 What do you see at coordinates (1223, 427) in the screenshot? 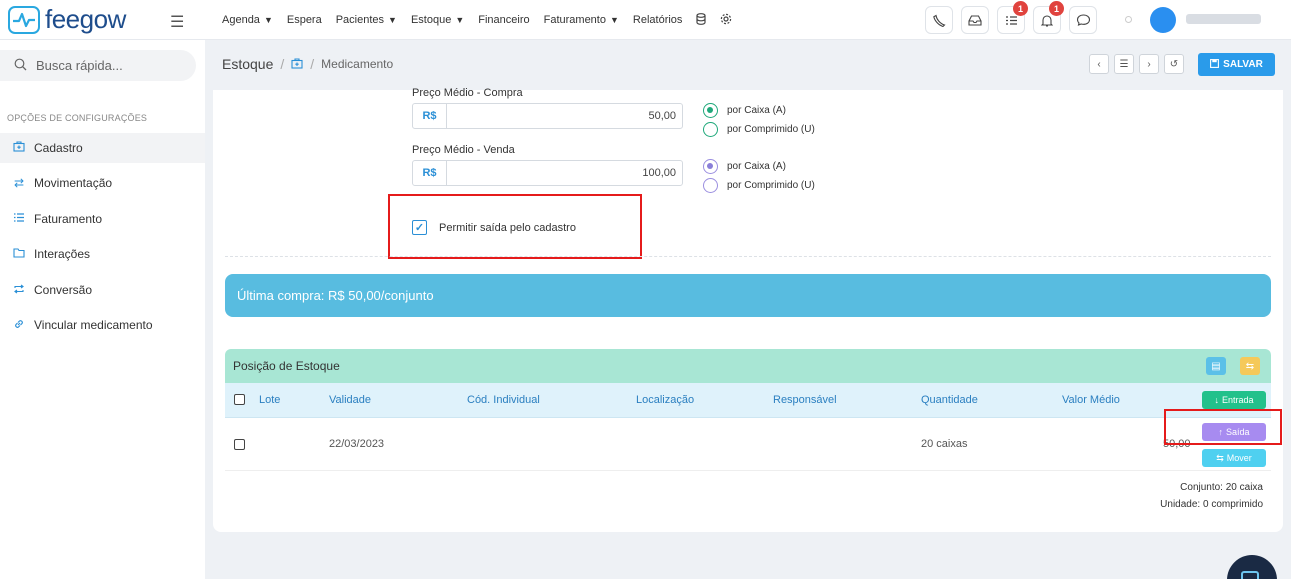
I see `highlight-box` at bounding box center [1223, 427].